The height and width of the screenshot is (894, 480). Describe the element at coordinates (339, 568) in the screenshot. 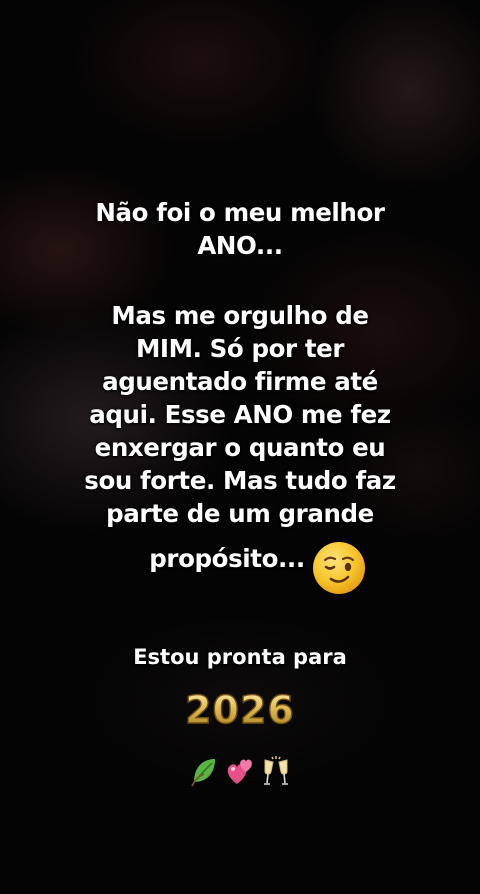

I see `winking-face-icon` at that location.